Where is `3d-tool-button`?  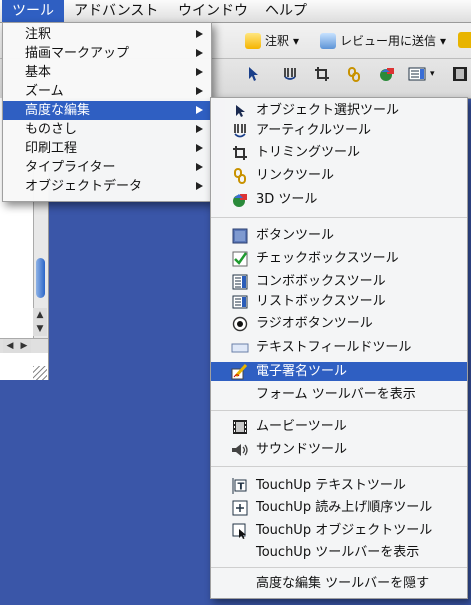 3d-tool-button is located at coordinates (387, 74).